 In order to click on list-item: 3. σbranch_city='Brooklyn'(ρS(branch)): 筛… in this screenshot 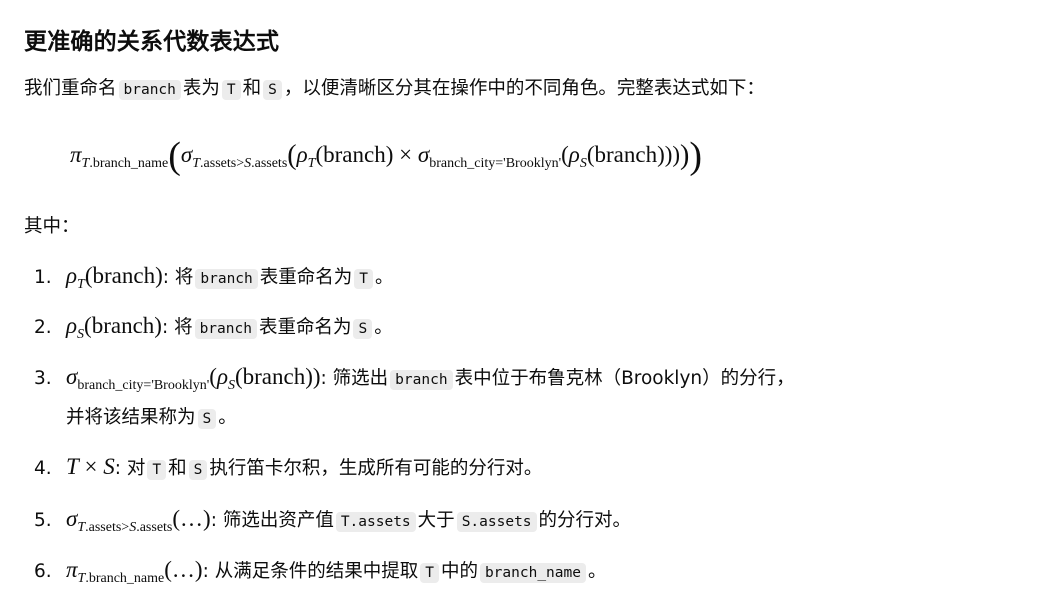, I will do `click(414, 378)`.